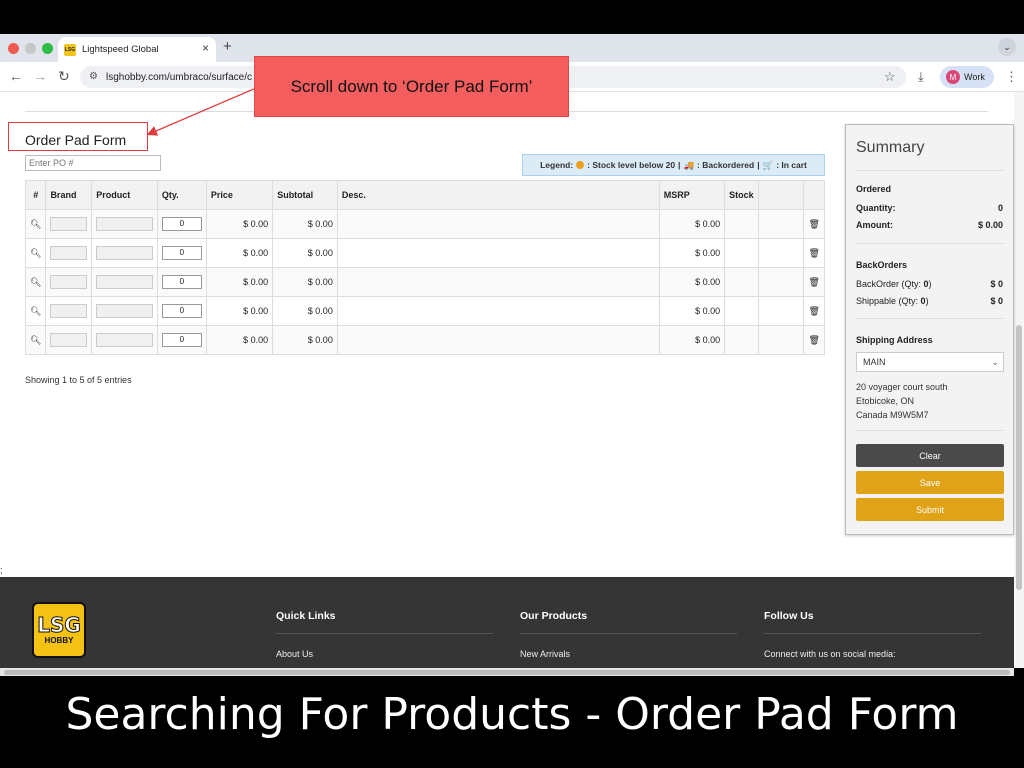 This screenshot has width=1024, height=768. I want to click on annotation-callout: Scroll down to ‘Order Pad Form’, so click(411, 86).